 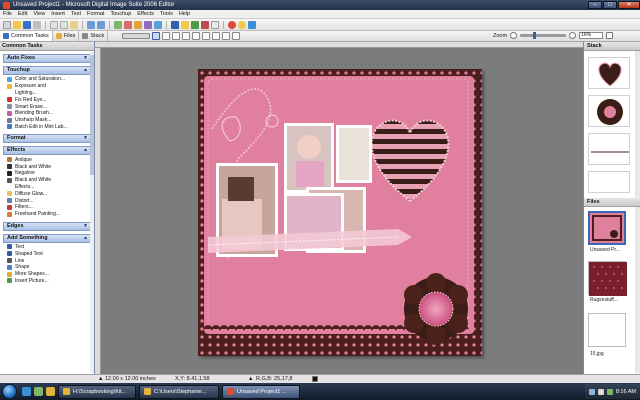 What do you see at coordinates (37, 24) in the screenshot?
I see `print-icon` at bounding box center [37, 24].